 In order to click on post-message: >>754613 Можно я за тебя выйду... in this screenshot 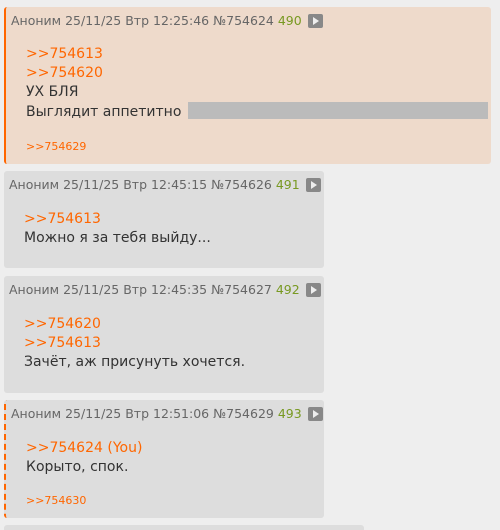, I will do `click(117, 229)`.